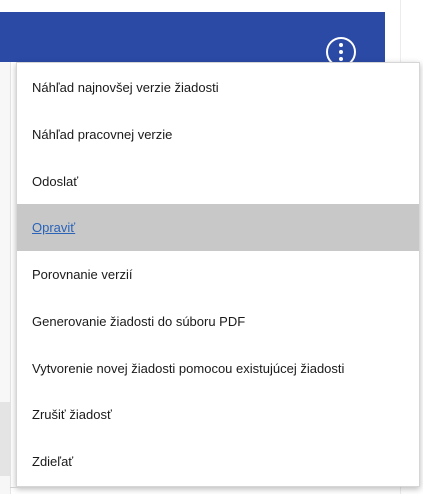 This screenshot has width=423, height=494. I want to click on menu-item-preview-working-version: Náhľad pracovnej verzie, so click(218, 134).